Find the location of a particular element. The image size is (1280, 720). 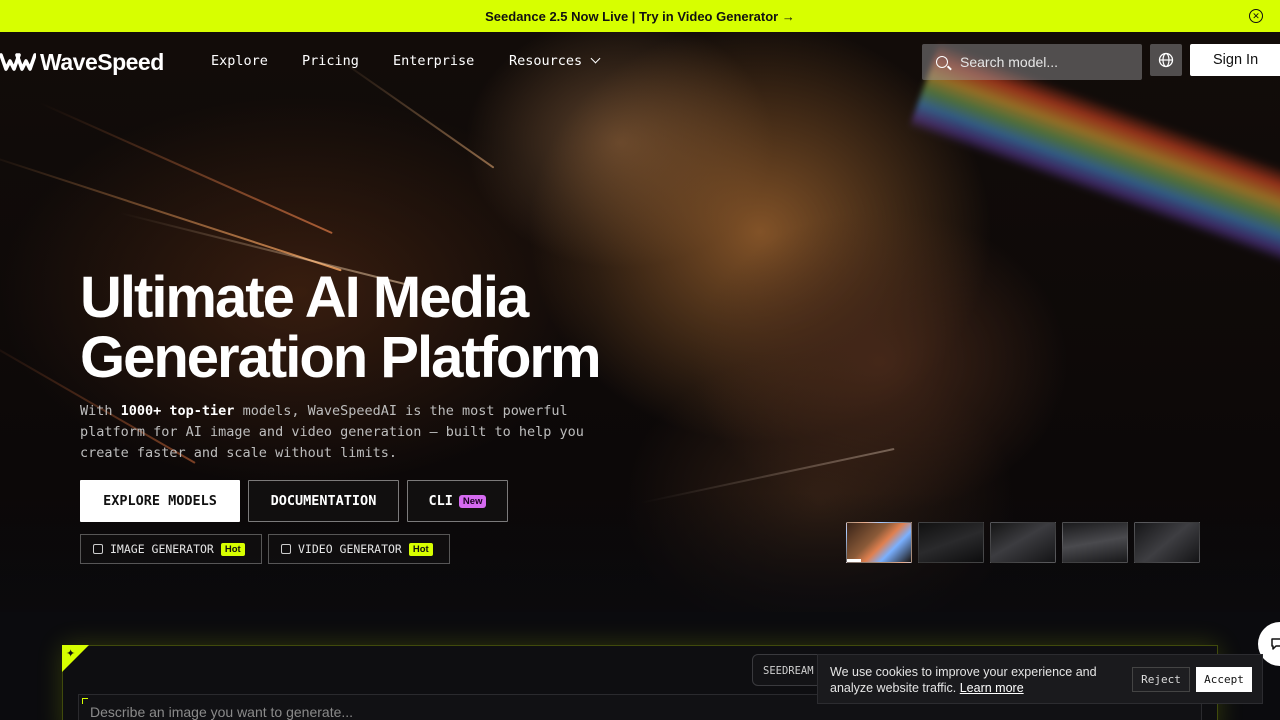

language-button is located at coordinates (1166, 60).